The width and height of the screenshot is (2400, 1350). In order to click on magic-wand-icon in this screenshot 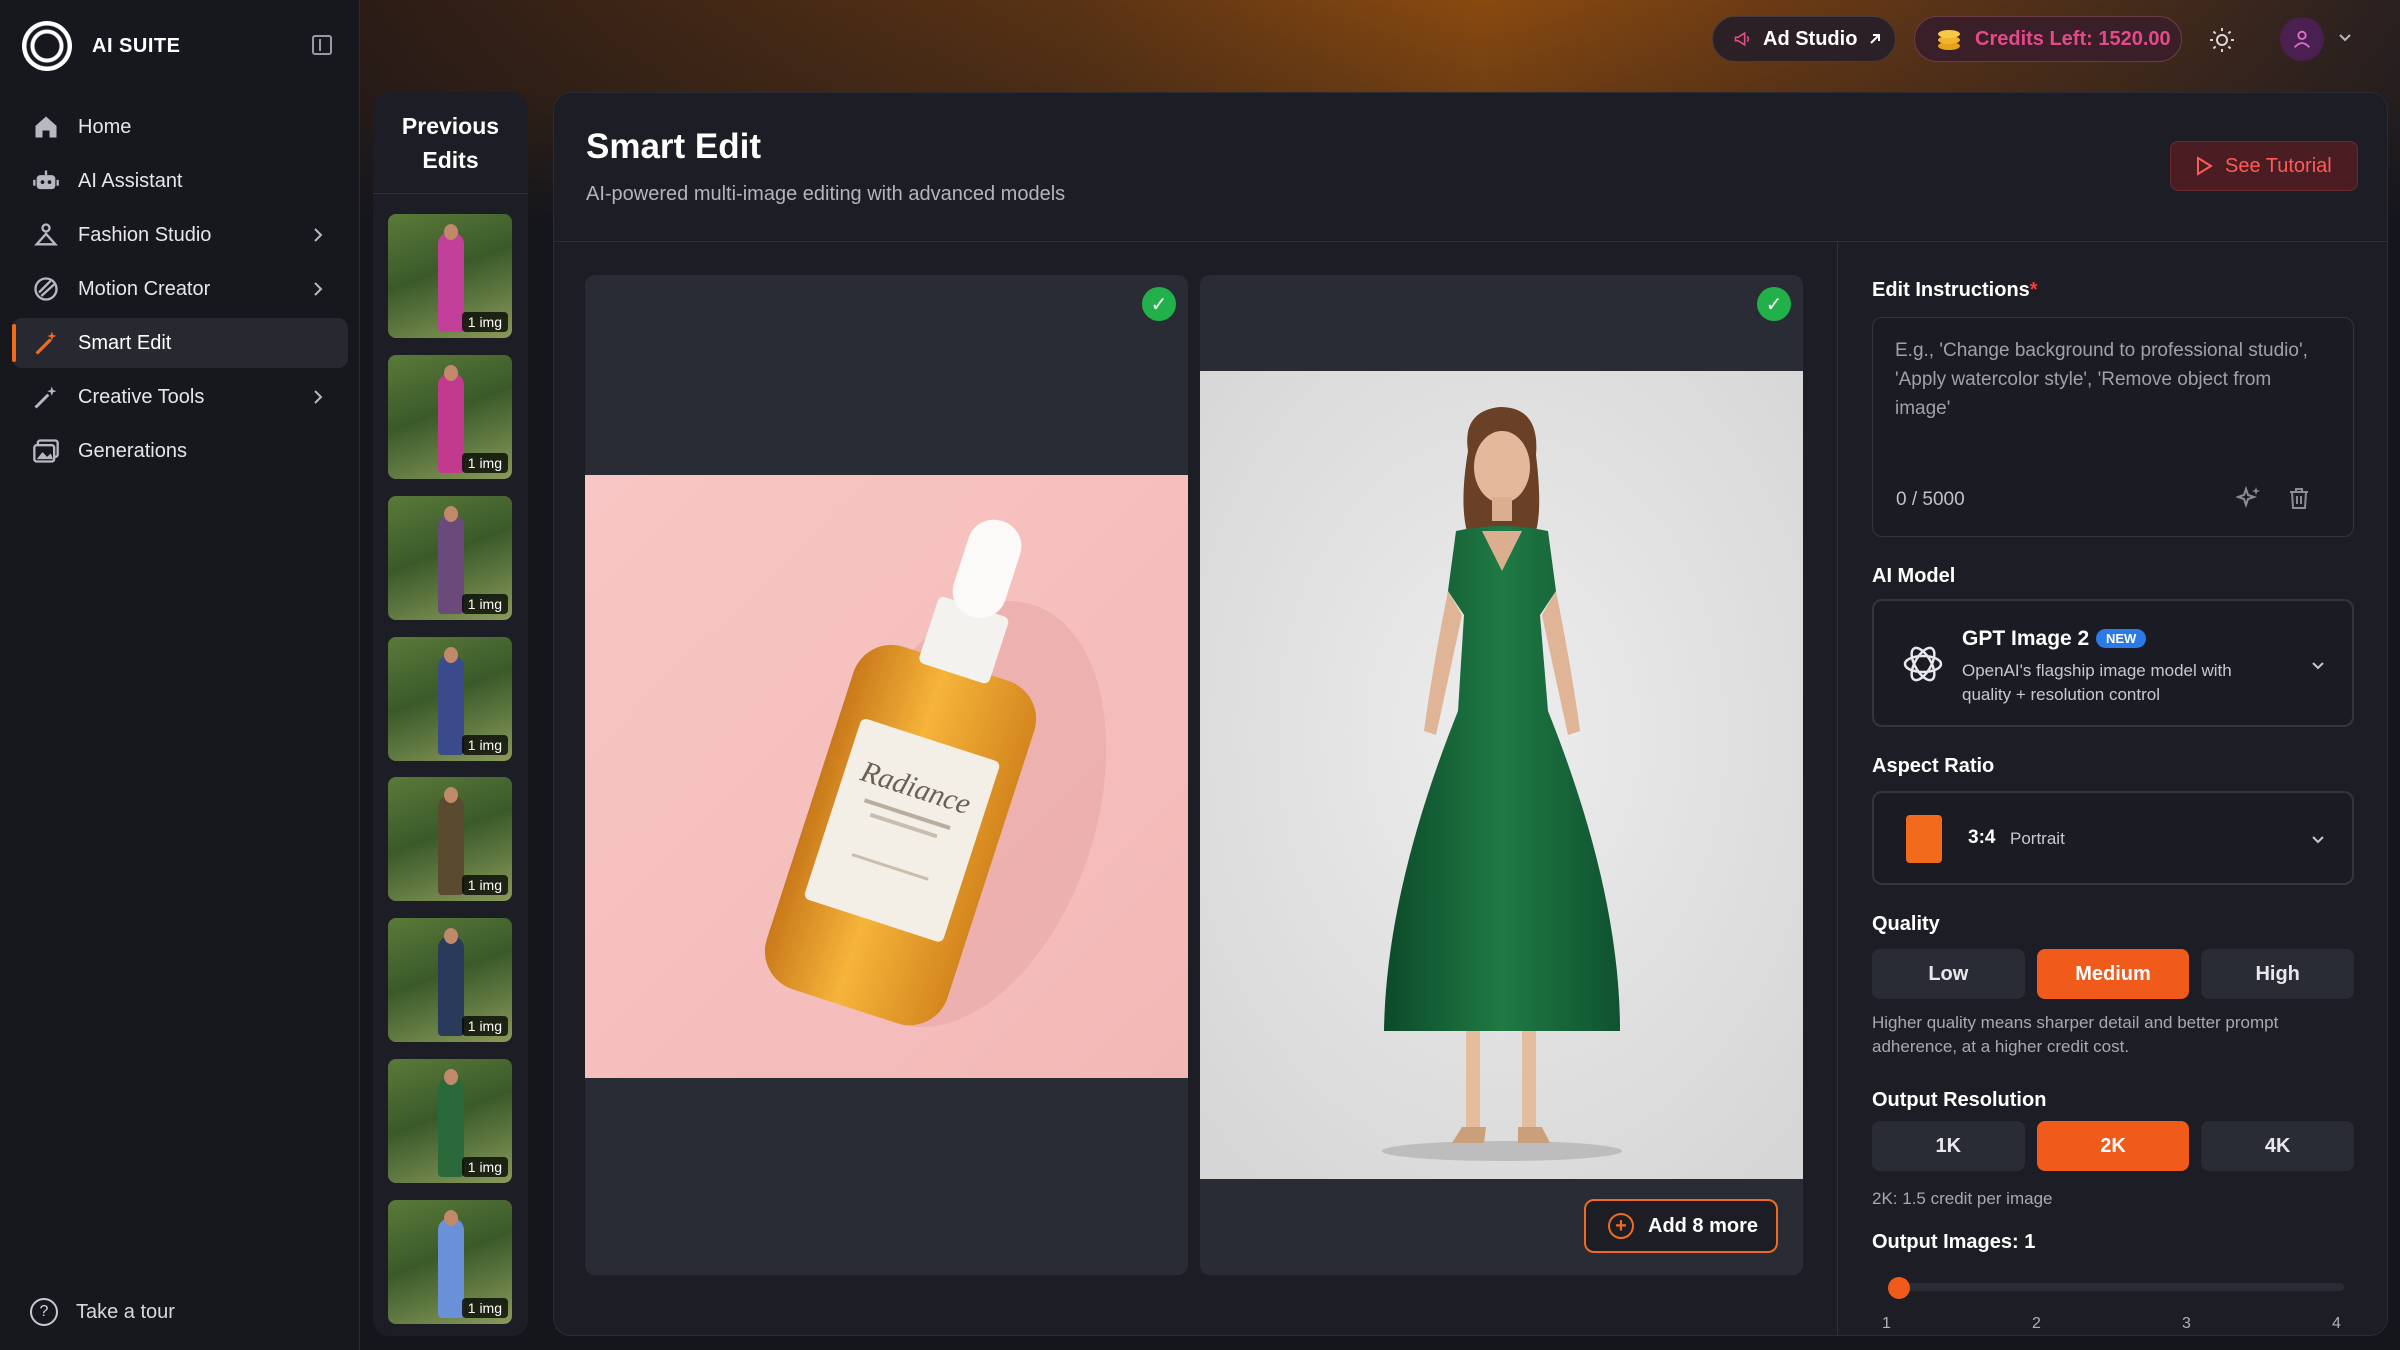, I will do `click(46, 343)`.